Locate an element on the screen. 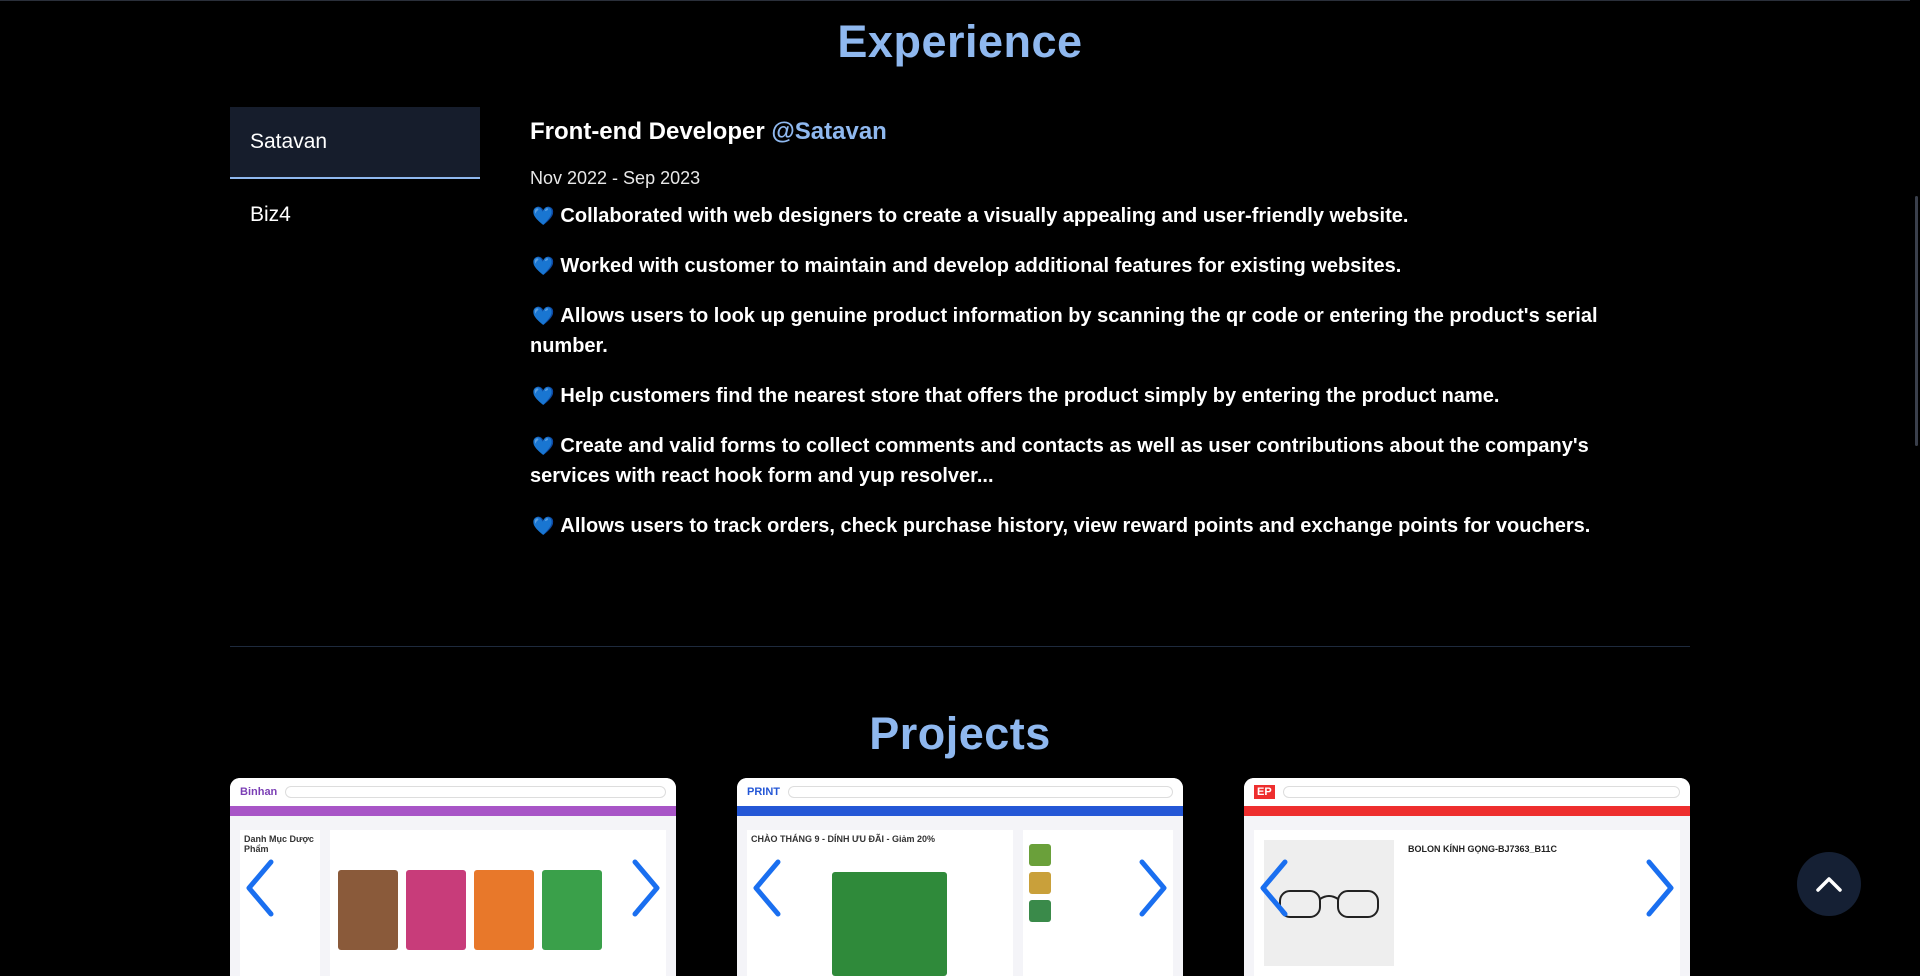 This screenshot has width=1920, height=976. card-screenshot-body: Danh Mục Dược Phẩm is located at coordinates (453, 903).